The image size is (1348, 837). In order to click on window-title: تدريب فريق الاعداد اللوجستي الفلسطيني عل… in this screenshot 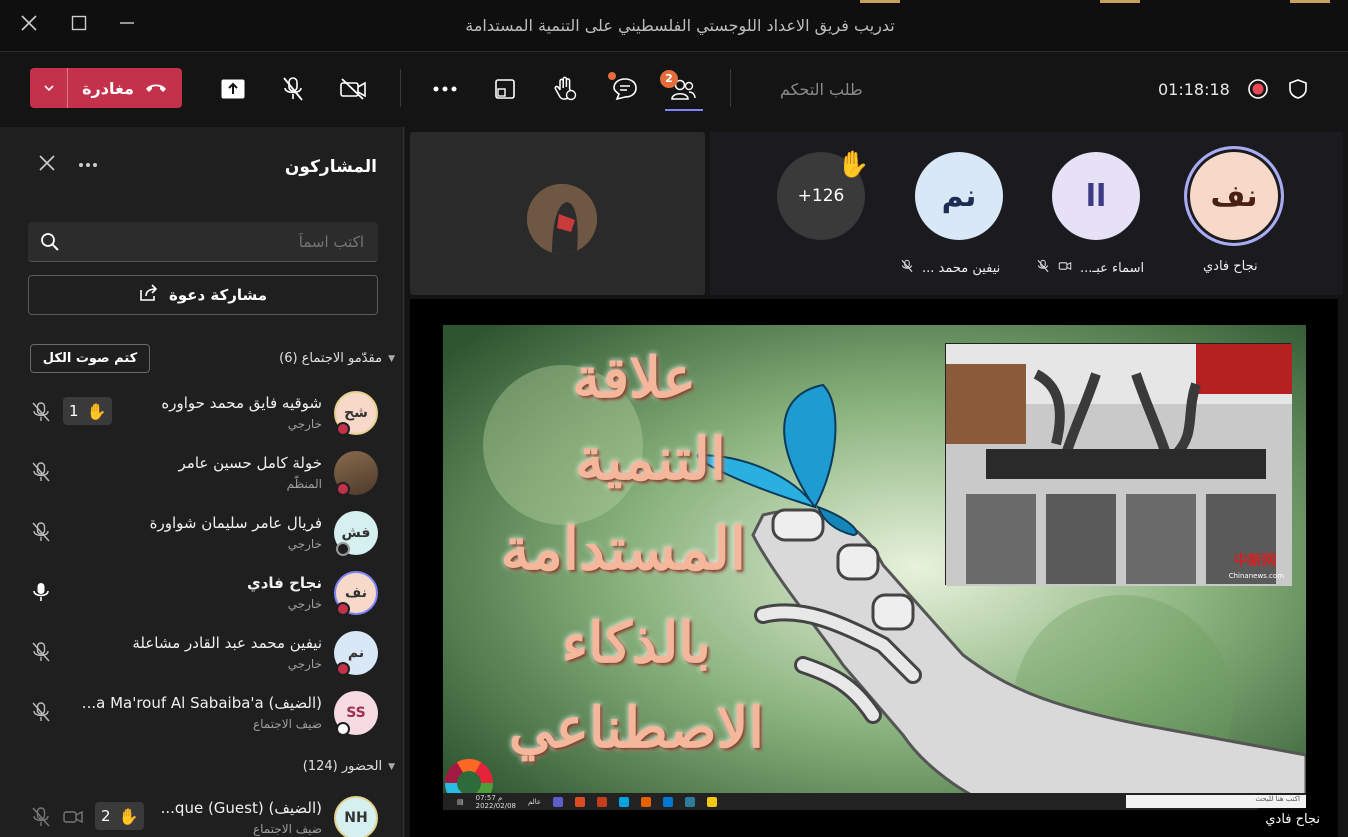, I will do `click(680, 25)`.